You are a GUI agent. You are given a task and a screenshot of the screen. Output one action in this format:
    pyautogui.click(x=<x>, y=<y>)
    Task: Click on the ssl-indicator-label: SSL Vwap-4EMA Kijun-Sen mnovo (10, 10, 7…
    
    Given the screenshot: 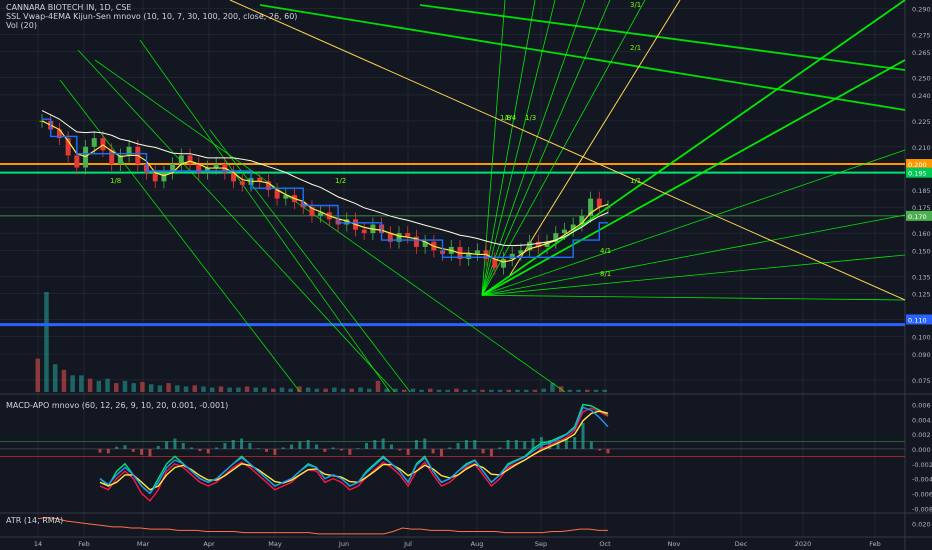 What is the action you would take?
    pyautogui.click(x=152, y=16)
    